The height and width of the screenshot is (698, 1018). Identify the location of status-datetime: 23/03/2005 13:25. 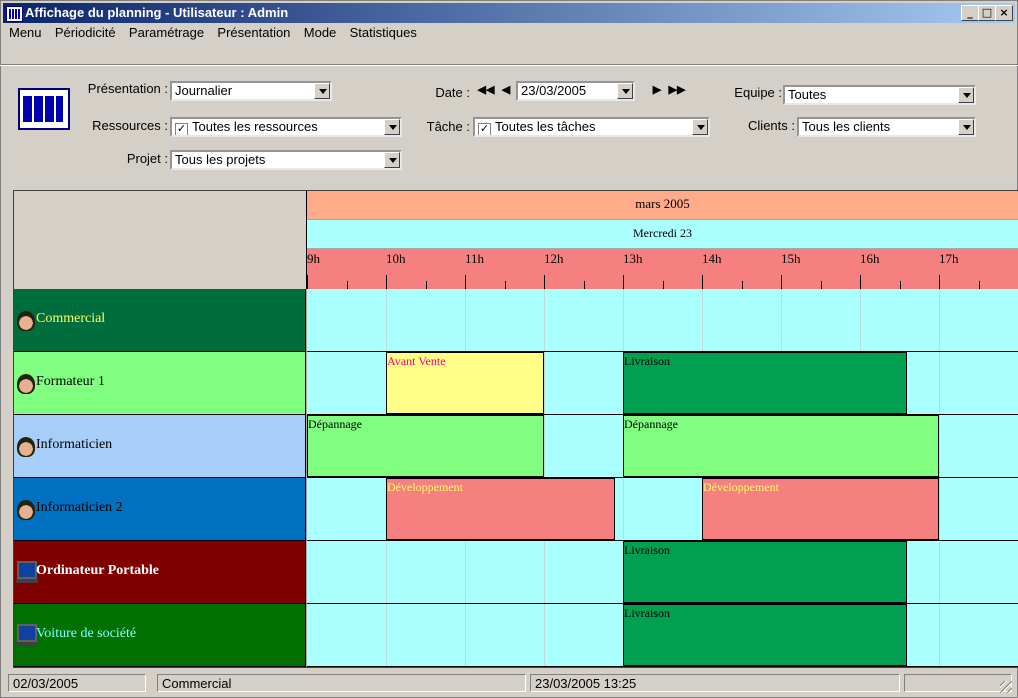
(715, 683).